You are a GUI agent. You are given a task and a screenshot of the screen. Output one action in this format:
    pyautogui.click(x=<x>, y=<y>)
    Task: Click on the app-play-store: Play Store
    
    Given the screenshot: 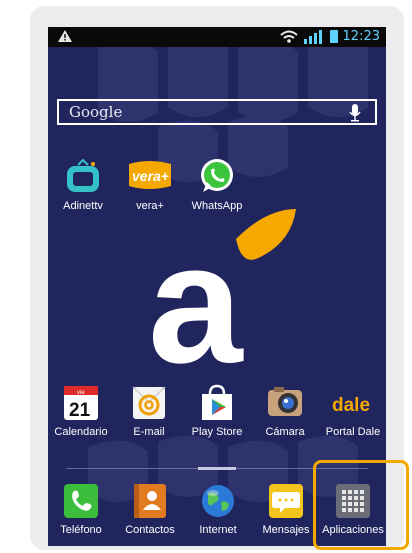 What is the action you would take?
    pyautogui.click(x=217, y=411)
    